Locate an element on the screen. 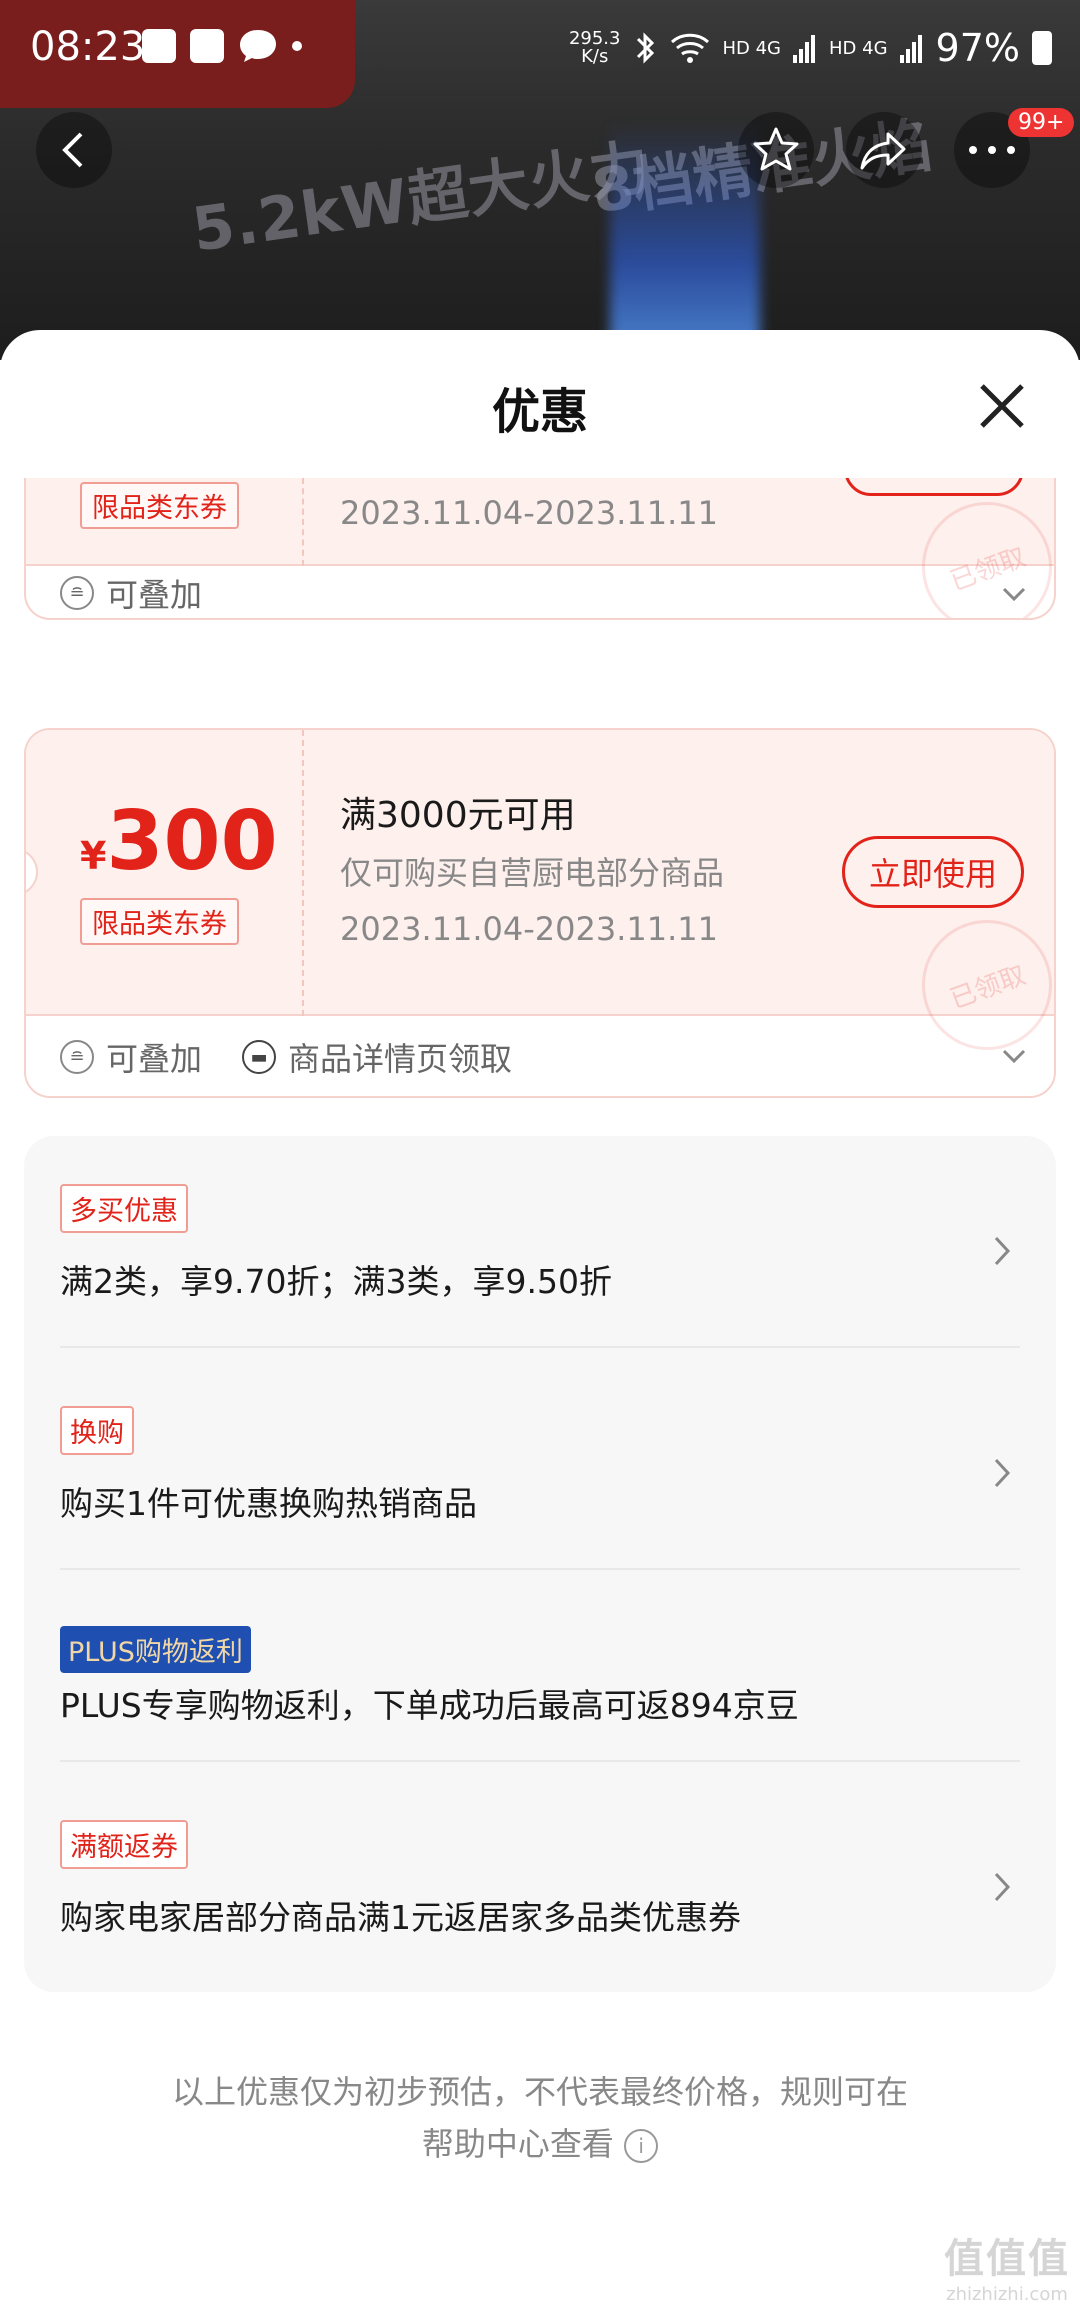 The height and width of the screenshot is (2316, 1080). signal-bars-1-icon is located at coordinates (804, 49).